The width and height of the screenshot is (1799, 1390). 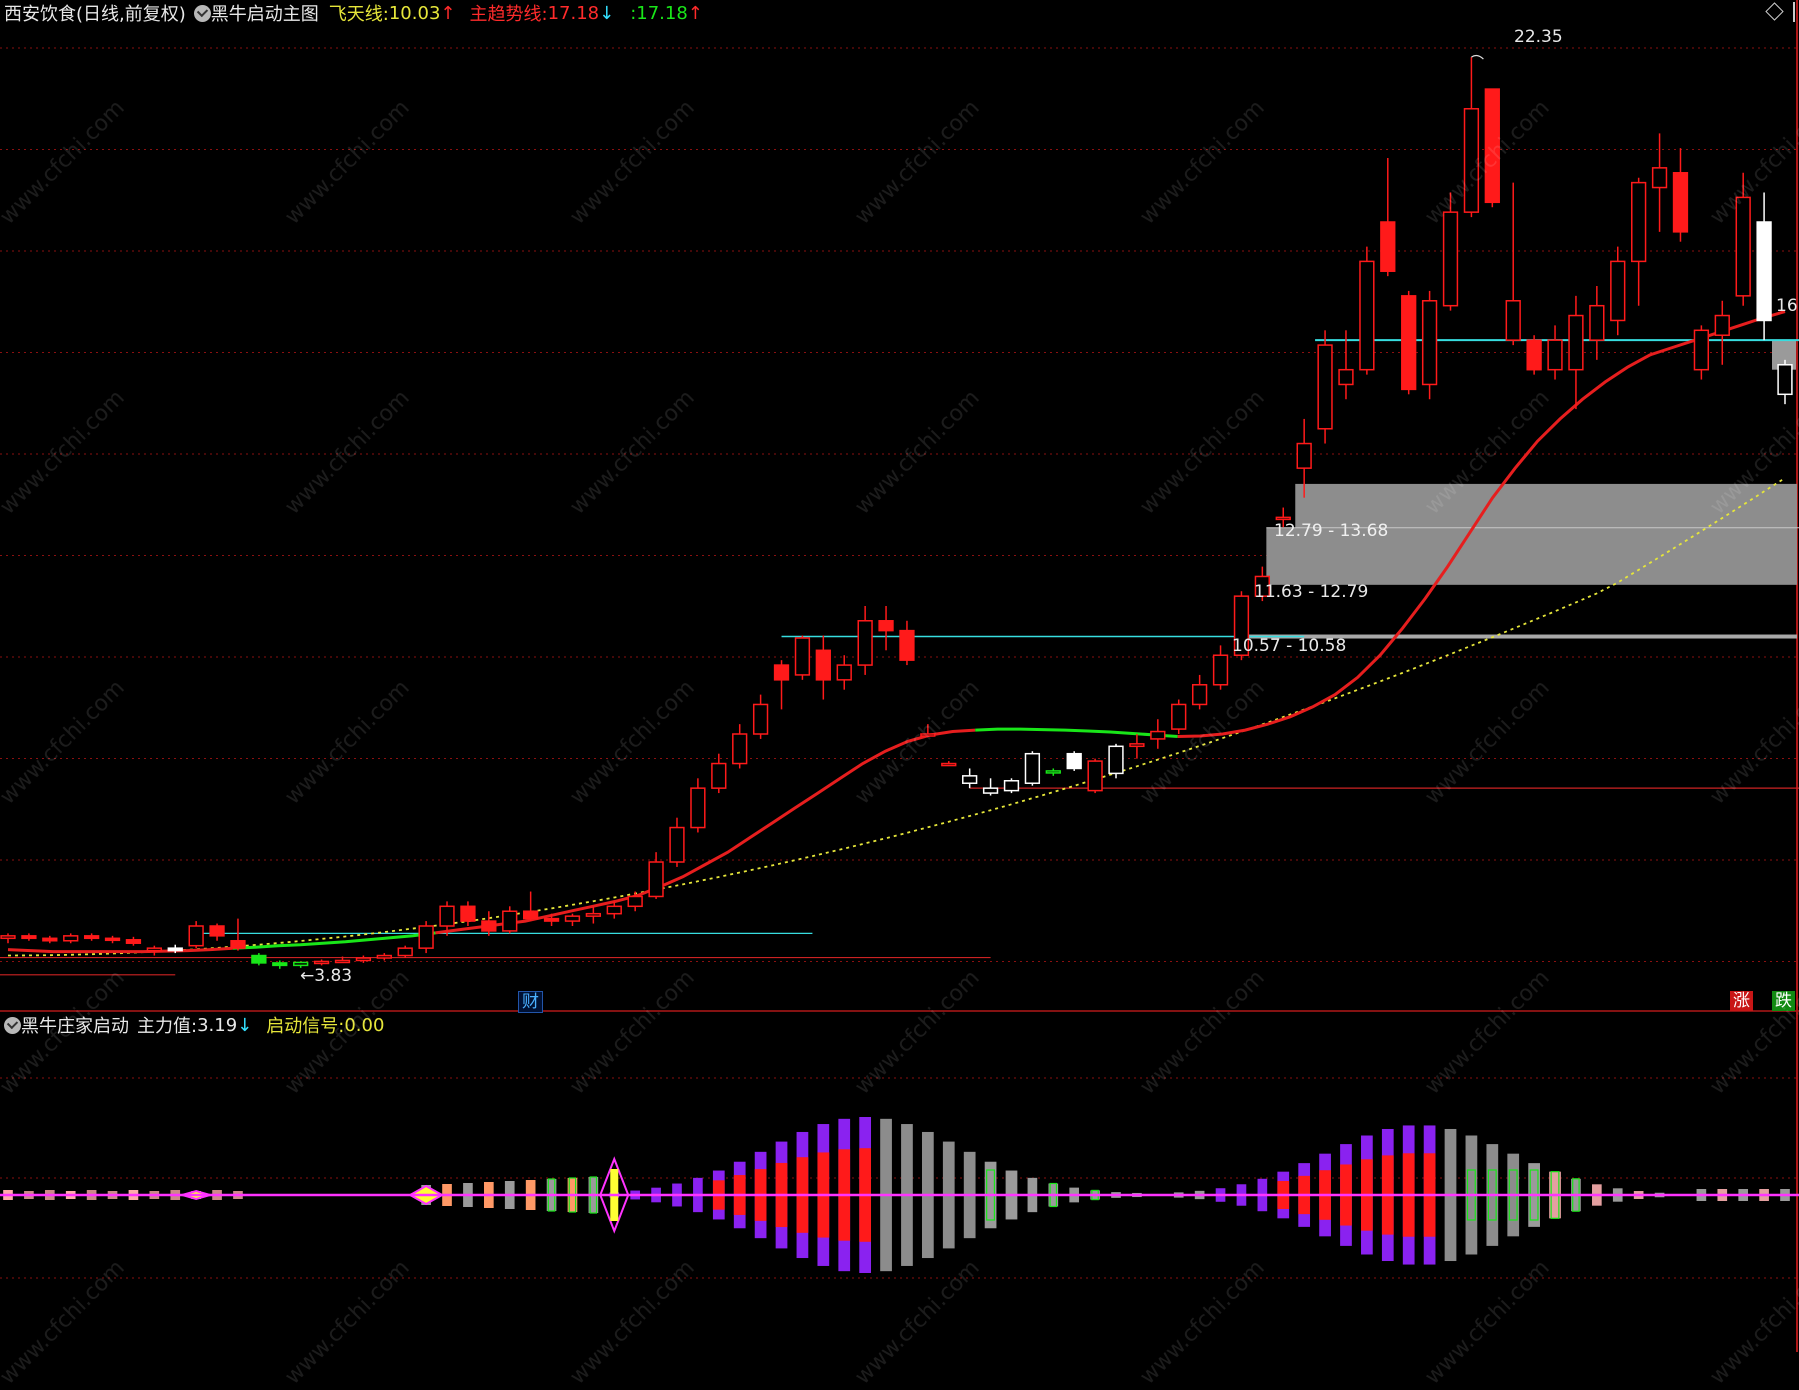 What do you see at coordinates (1741, 1001) in the screenshot?
I see `rise-tag: 涨` at bounding box center [1741, 1001].